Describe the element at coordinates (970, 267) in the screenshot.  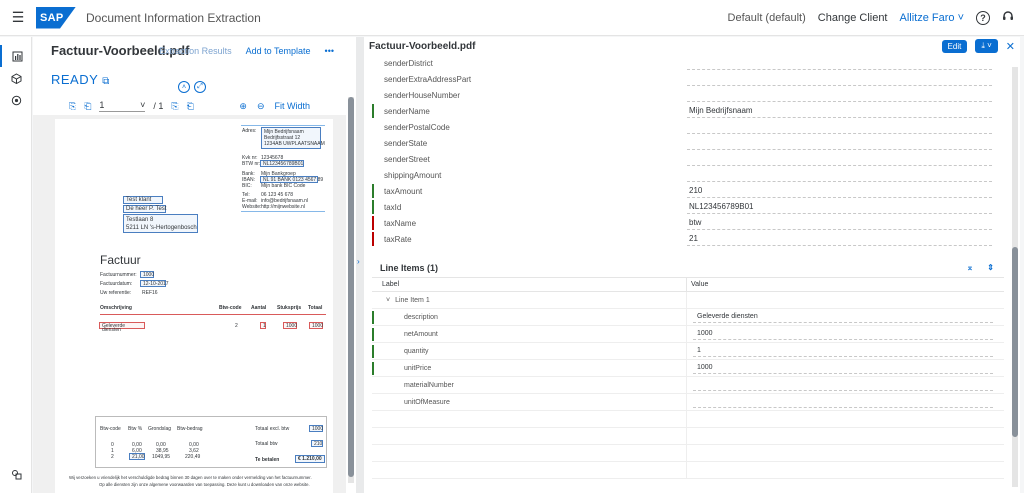
I see `collapse-all-icon: ⌅` at that location.